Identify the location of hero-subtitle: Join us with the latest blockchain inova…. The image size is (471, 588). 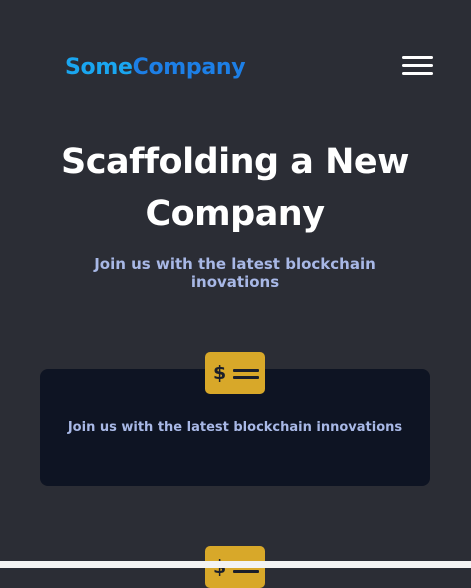
(235, 273).